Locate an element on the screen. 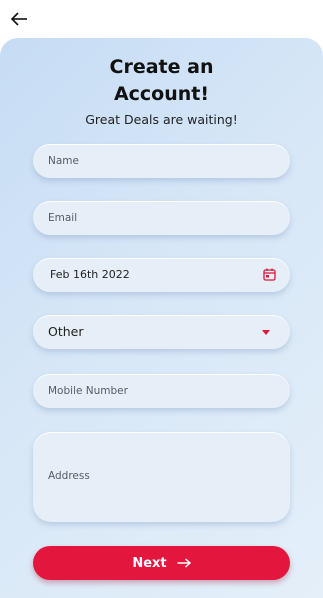 This screenshot has height=598, width=323. name-input: Name is located at coordinates (161, 161).